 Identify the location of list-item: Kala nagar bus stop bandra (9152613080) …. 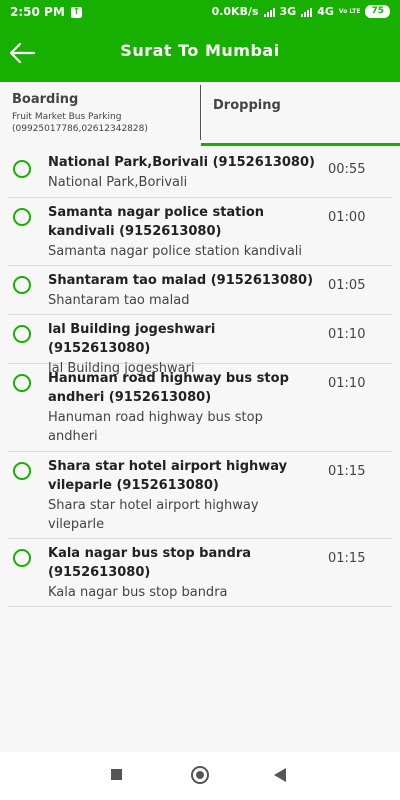
(200, 573).